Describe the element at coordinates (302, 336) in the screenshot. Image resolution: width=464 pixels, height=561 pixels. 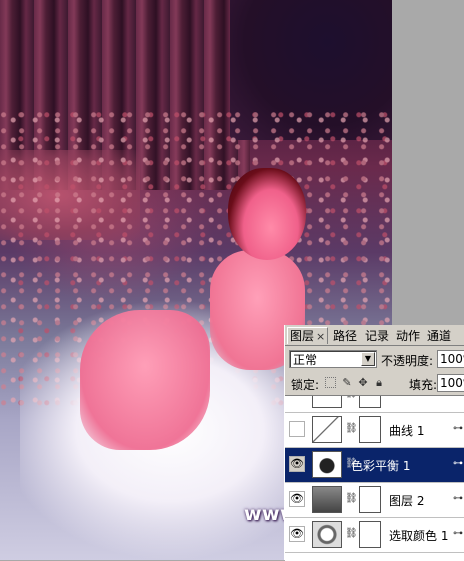
I see `tab-layers-label: 图层` at that location.